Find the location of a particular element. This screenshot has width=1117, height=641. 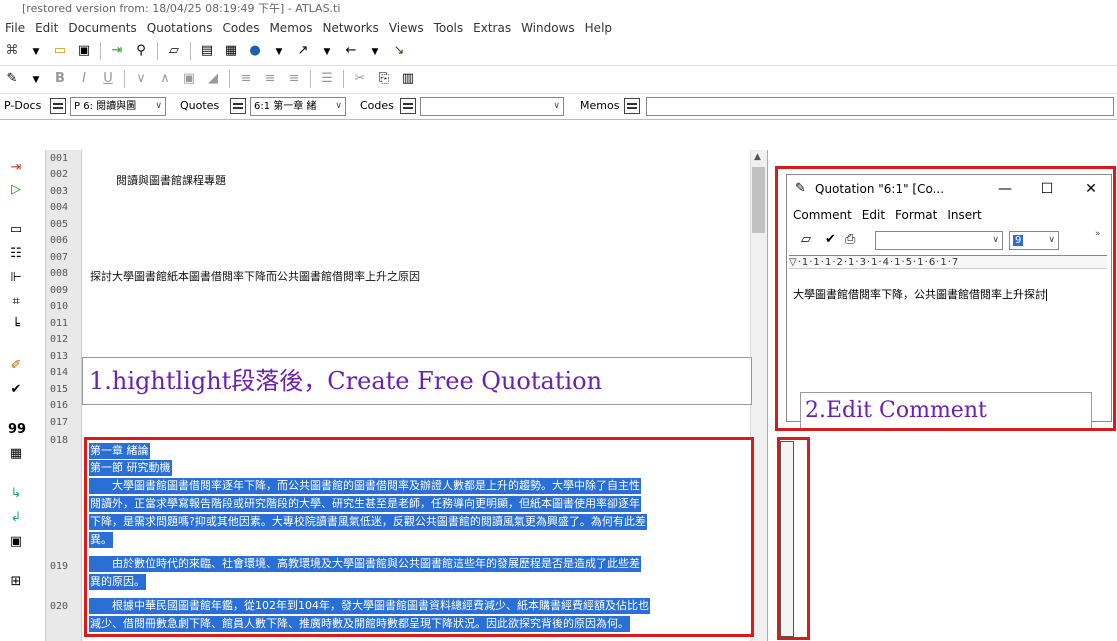

menu-memos: Memos is located at coordinates (290, 28).